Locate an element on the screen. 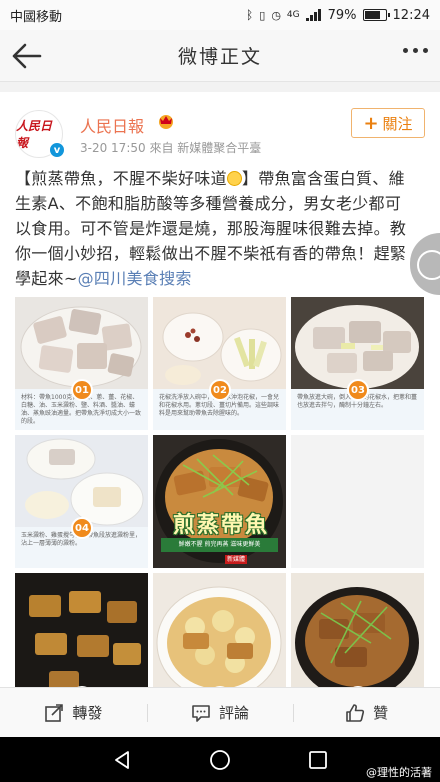 The height and width of the screenshot is (782, 440). follow-button: + 關注 is located at coordinates (388, 123).